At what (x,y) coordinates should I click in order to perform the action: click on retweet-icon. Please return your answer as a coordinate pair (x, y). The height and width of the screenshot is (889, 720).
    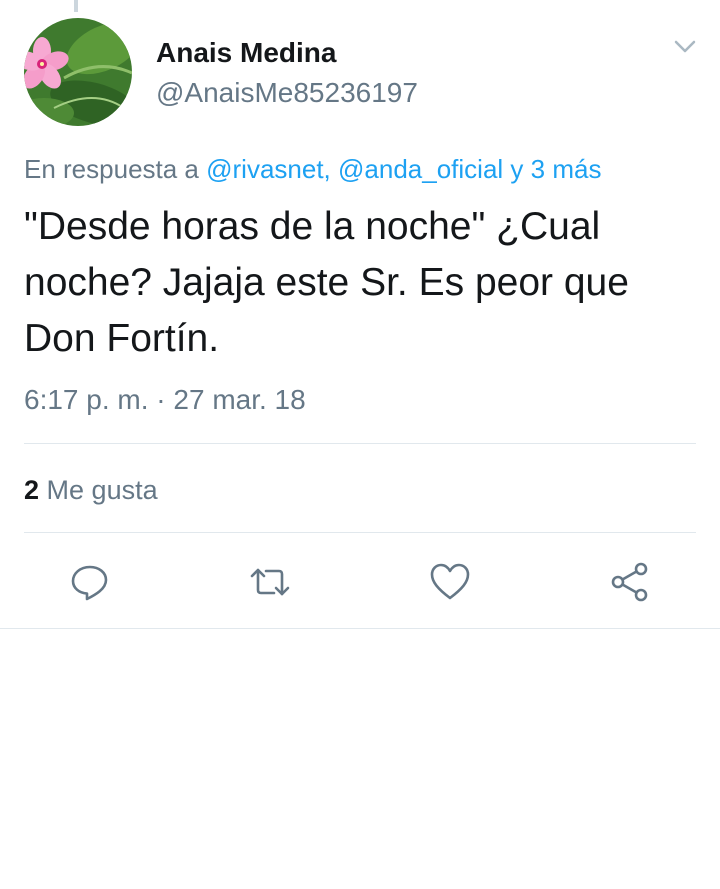
    Looking at the image, I should click on (270, 582).